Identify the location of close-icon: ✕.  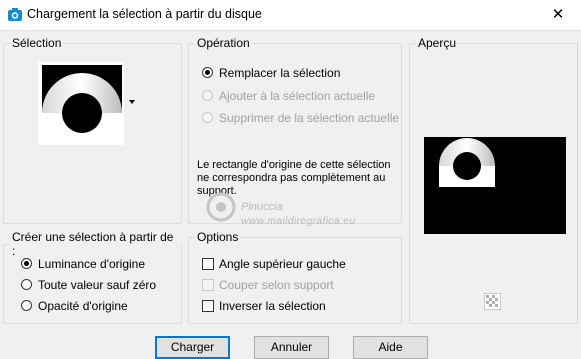
(558, 14).